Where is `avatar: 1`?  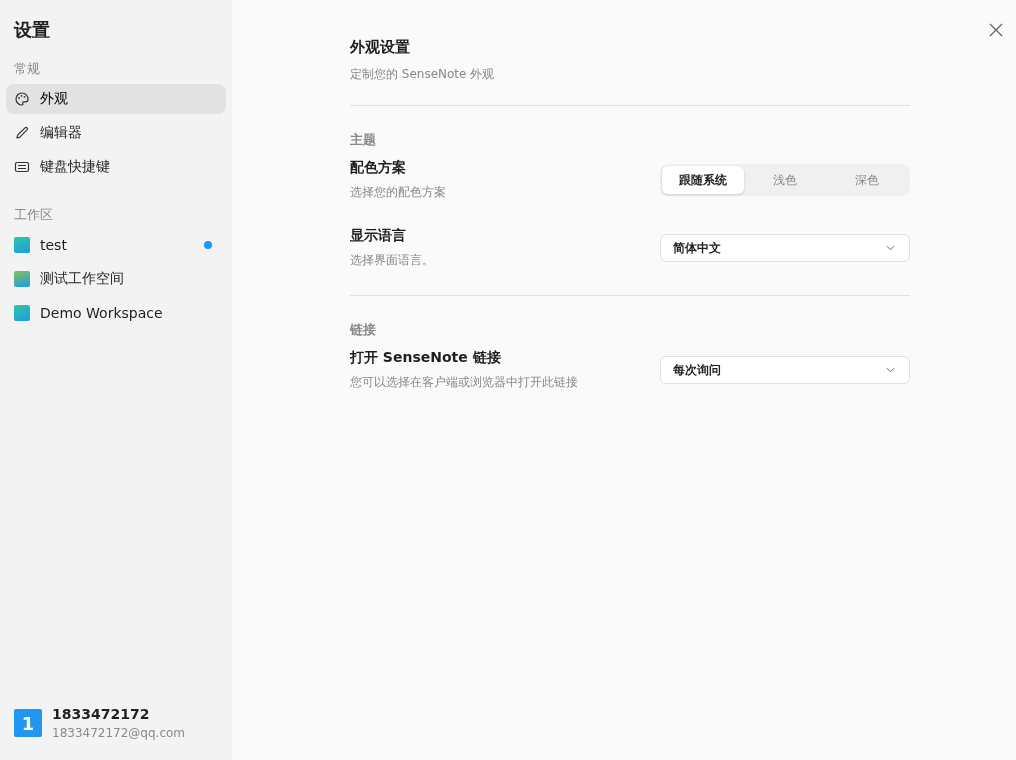
avatar: 1 is located at coordinates (28, 723).